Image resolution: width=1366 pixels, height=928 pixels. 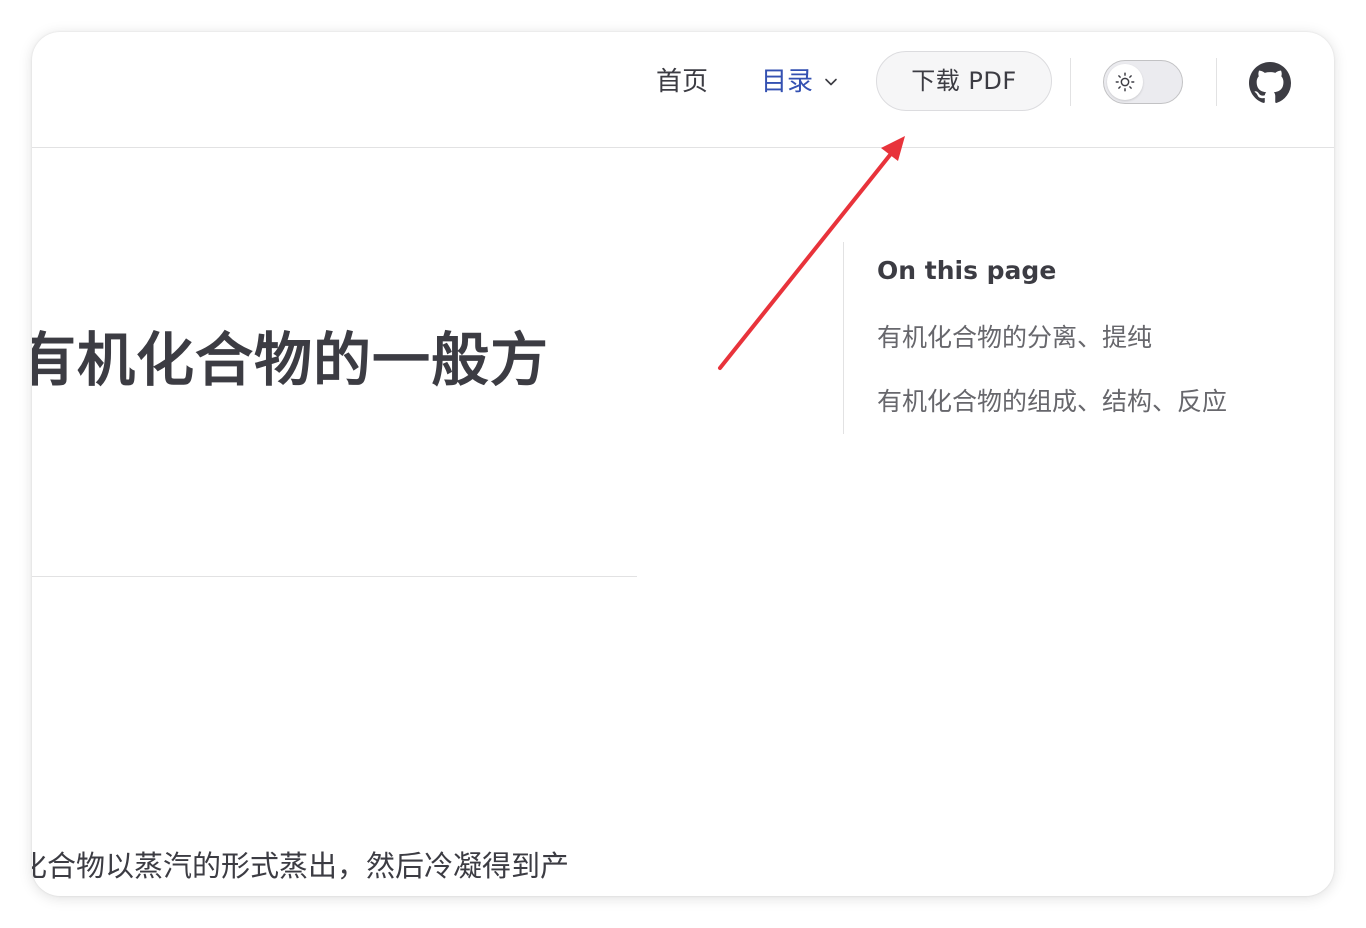 What do you see at coordinates (1074, 336) in the screenshot?
I see `outline-link: 有机化合物的分离、提纯` at bounding box center [1074, 336].